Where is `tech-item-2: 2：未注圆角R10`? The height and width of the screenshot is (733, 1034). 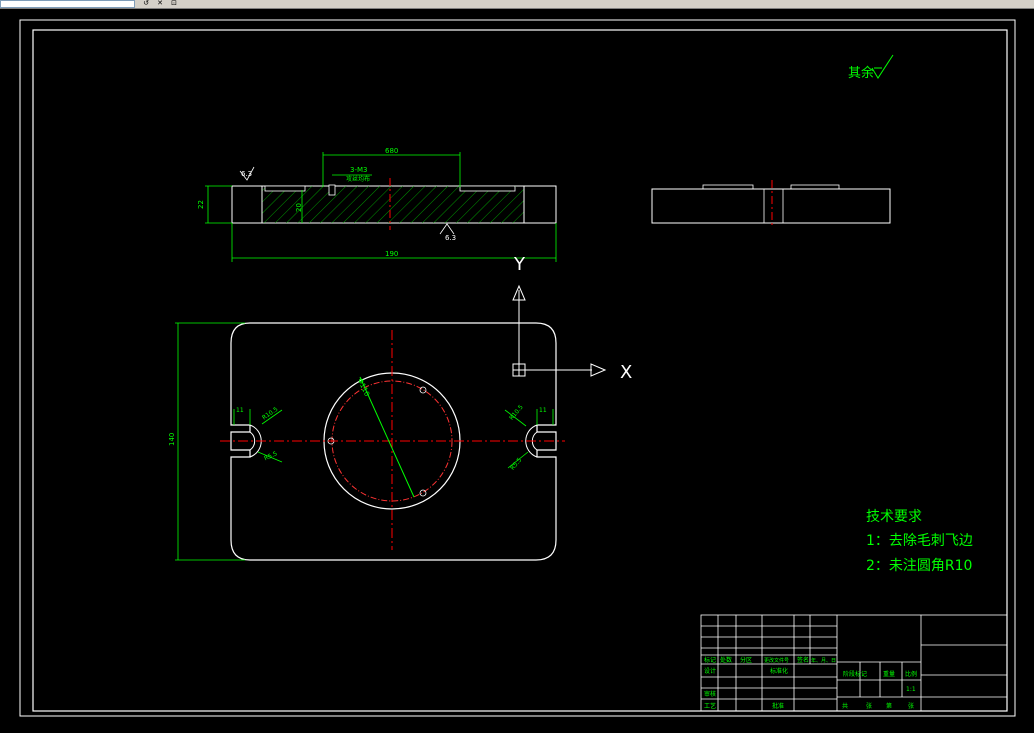
tech-item-2: 2：未注圆角R10 is located at coordinates (919, 566).